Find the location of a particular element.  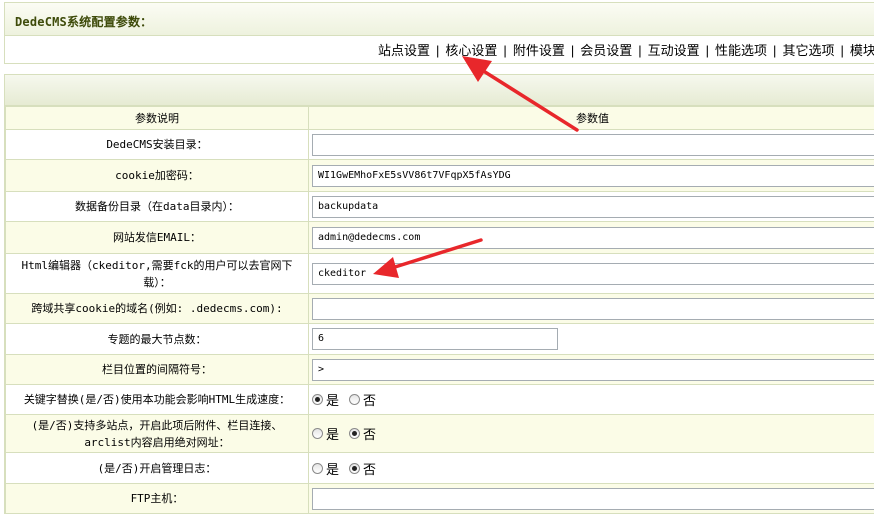

settings-tabs-bar: 站点设置|核心设置|附件设置|会员设置|互动设置|性能选项|其它选项|模块设置 is located at coordinates (439, 50).